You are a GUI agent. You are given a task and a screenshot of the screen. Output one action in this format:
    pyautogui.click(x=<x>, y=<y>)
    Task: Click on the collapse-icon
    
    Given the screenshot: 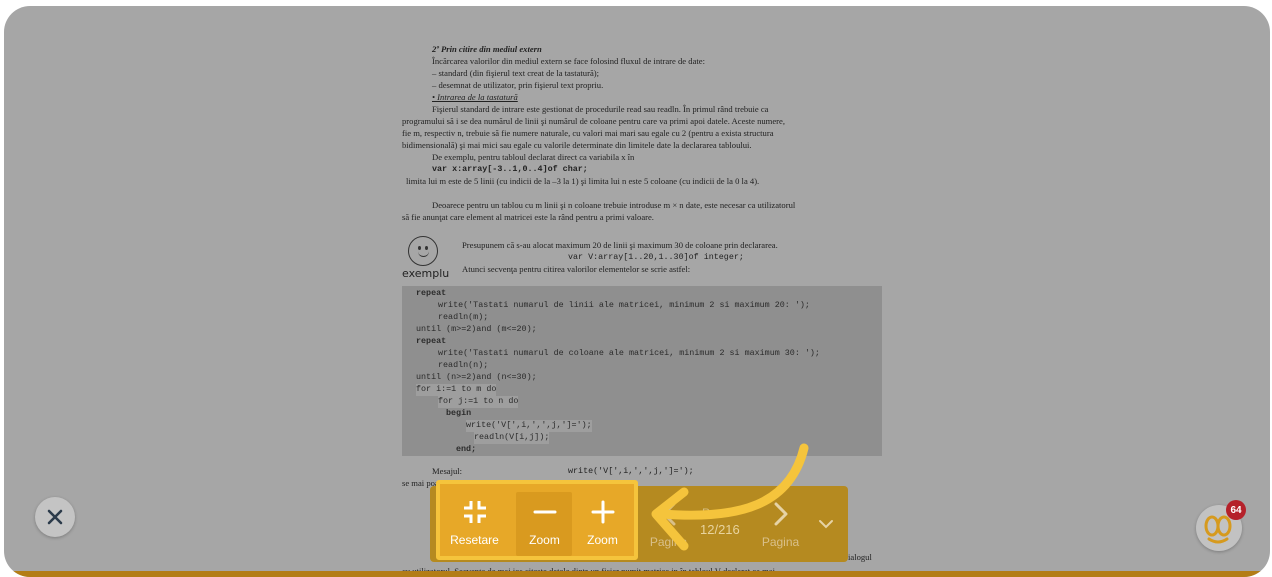 What is the action you would take?
    pyautogui.click(x=474, y=512)
    